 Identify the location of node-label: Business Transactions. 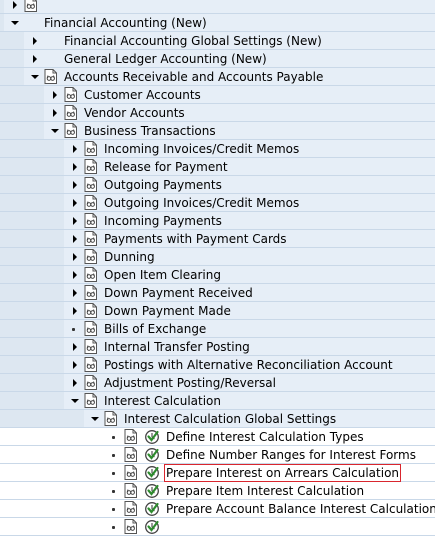
(150, 131).